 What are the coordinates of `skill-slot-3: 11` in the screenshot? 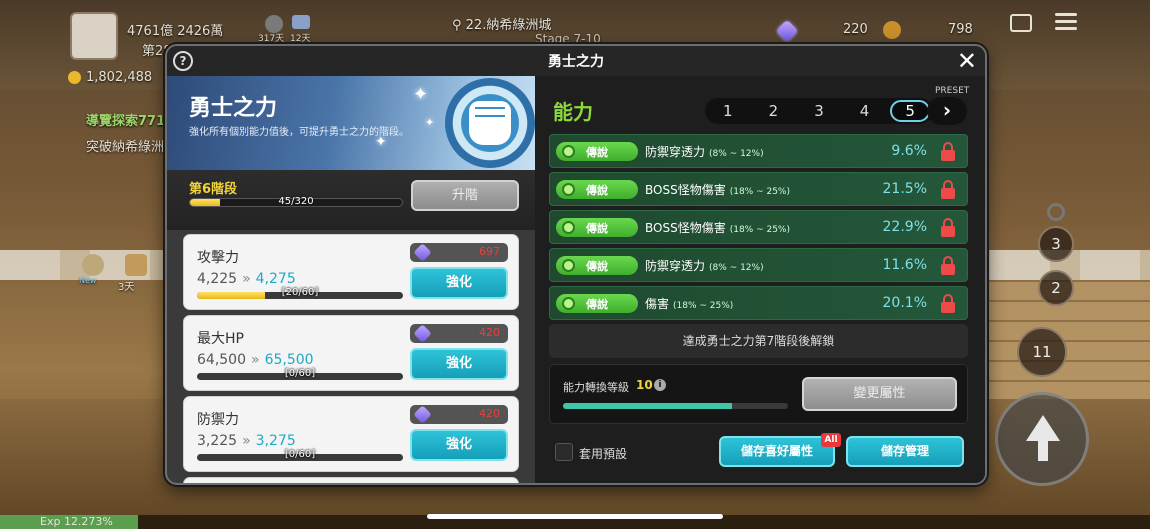 It's located at (1042, 352).